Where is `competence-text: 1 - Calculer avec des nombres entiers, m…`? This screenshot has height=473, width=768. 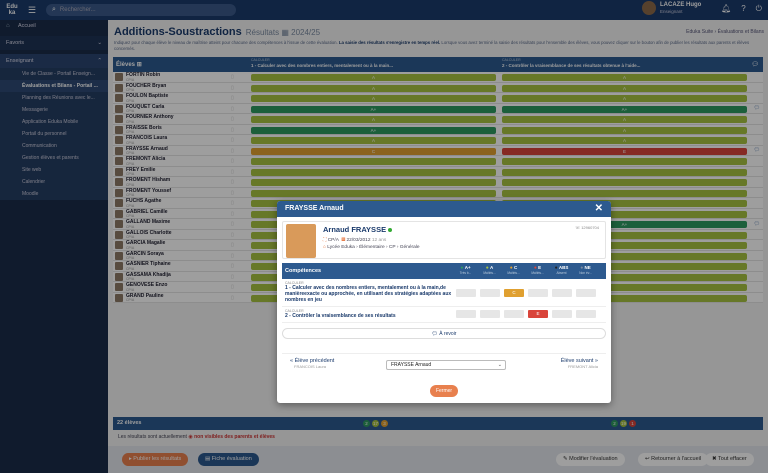
competence-text: 1 - Calculer avec des nombres entiers, m… is located at coordinates (368, 294).